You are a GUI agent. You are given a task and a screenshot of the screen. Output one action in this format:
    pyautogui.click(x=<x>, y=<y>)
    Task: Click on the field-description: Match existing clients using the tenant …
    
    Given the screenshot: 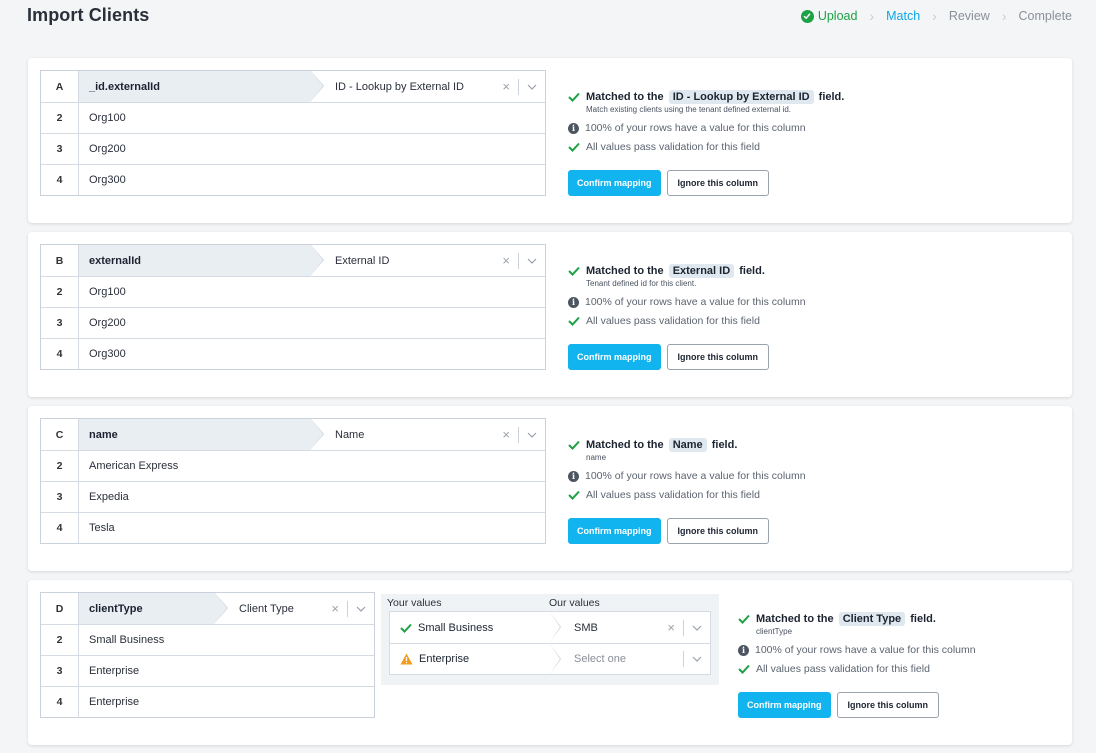 What is the action you would take?
    pyautogui.click(x=689, y=109)
    